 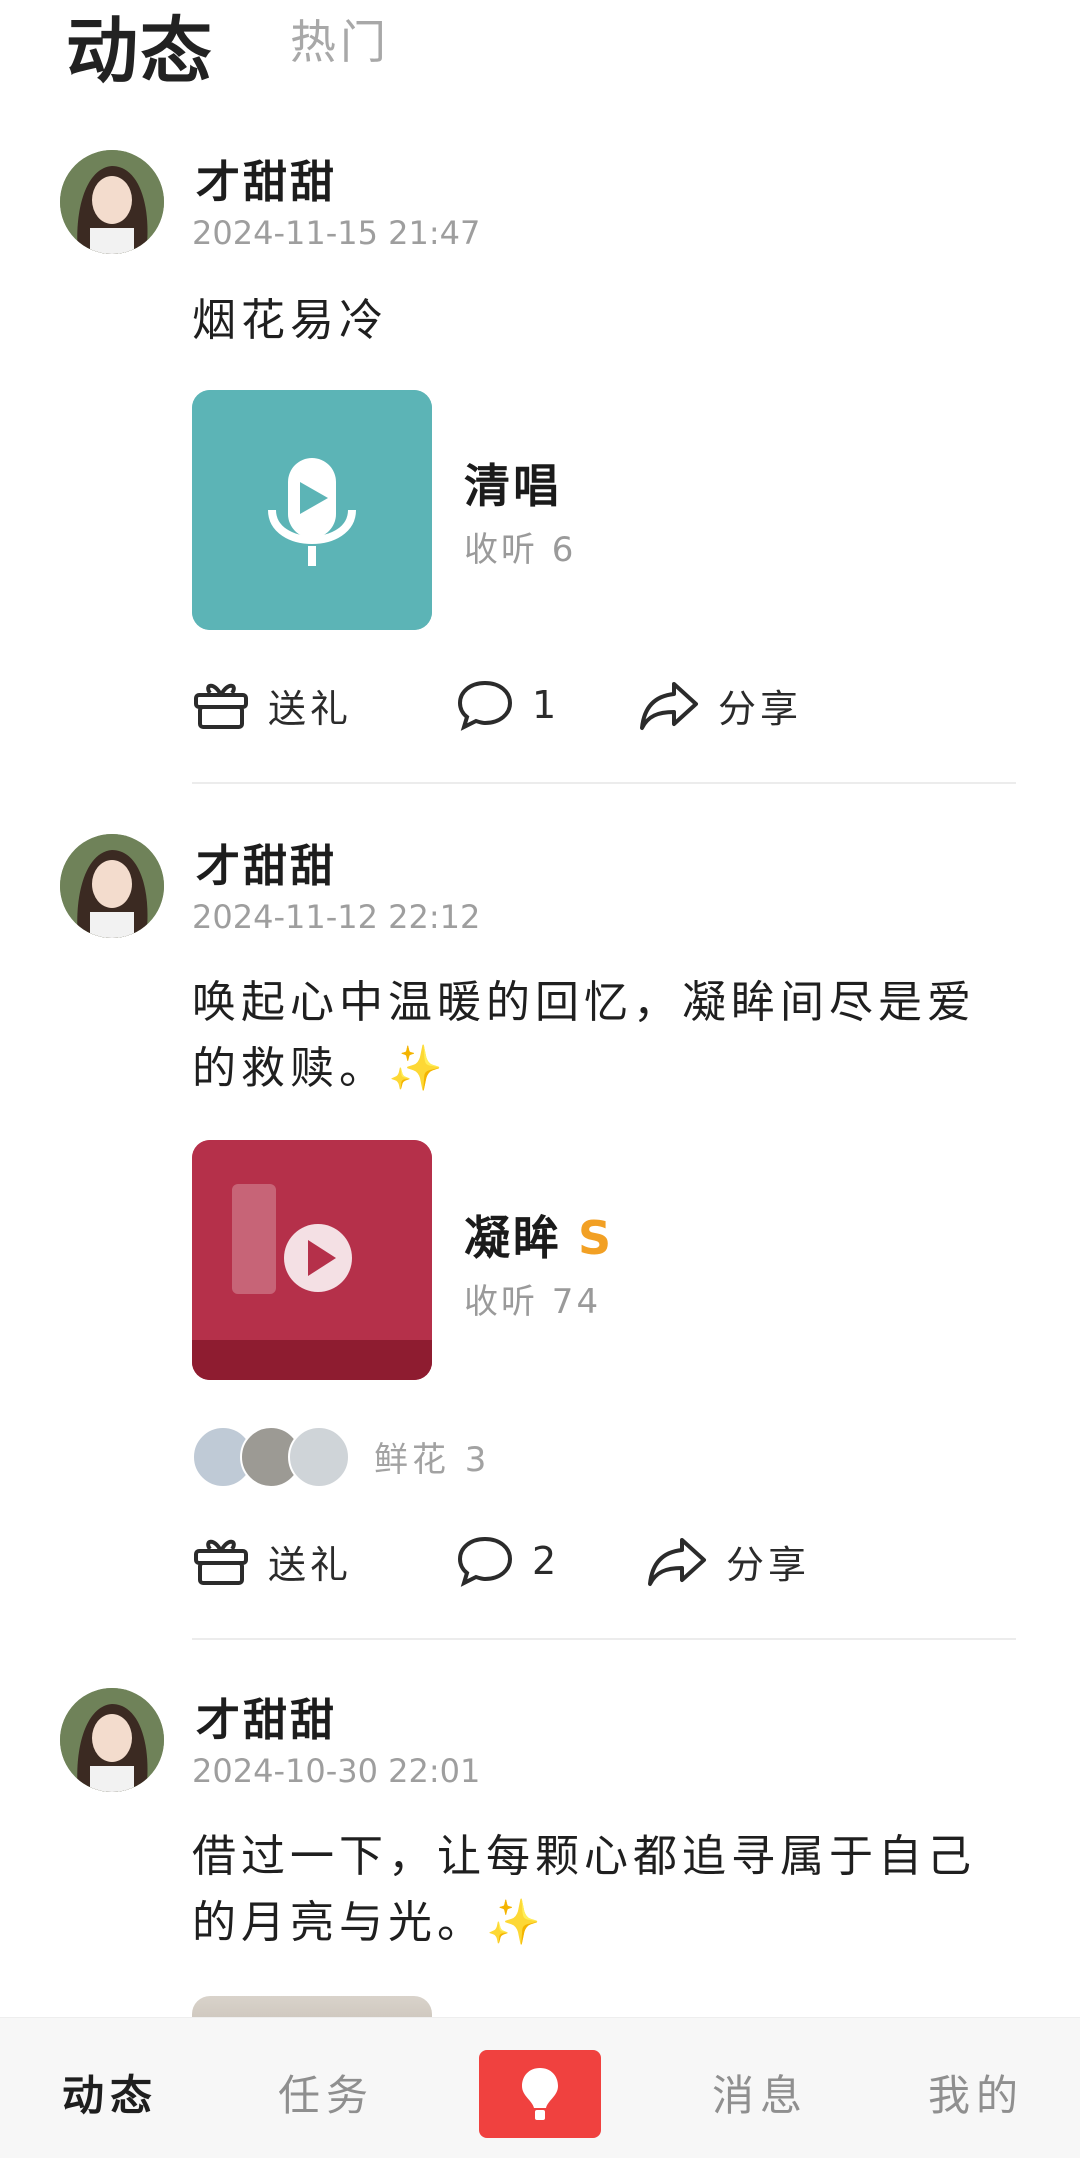 I want to click on post-time: 2024-10-30 22:01, so click(x=336, y=1771).